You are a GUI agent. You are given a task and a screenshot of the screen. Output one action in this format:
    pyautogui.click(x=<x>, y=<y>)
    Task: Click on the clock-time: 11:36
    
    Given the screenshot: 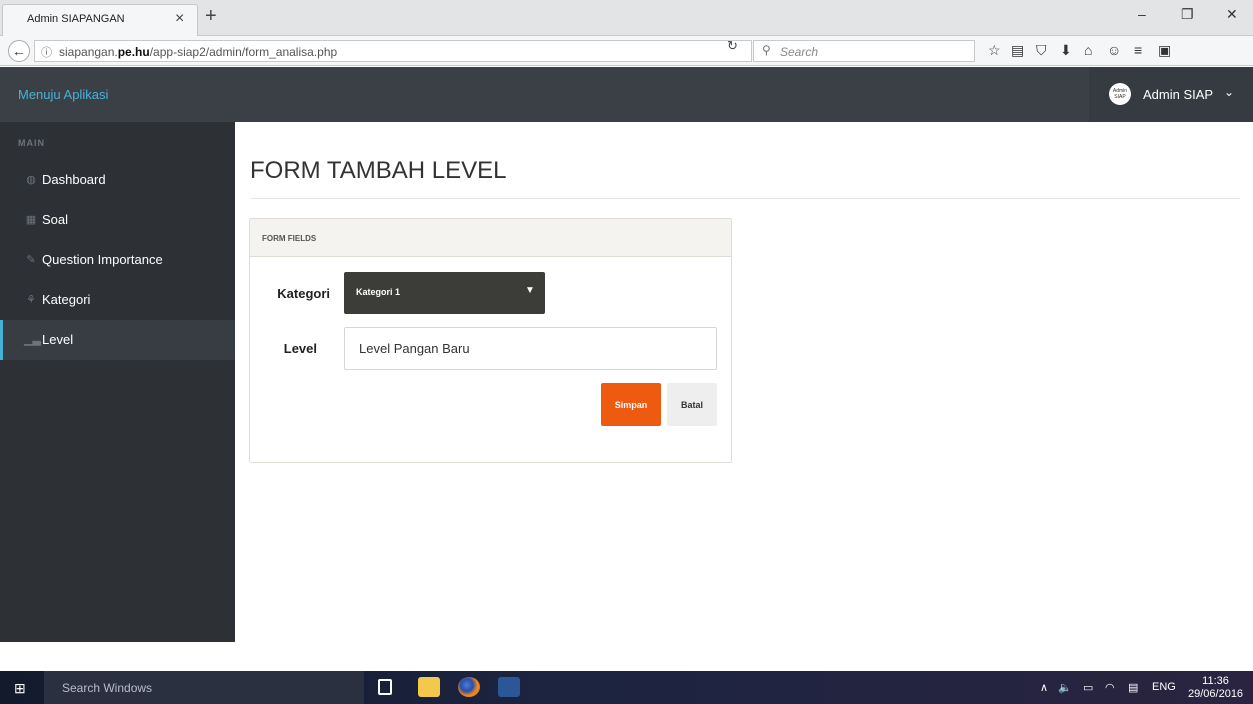 What is the action you would take?
    pyautogui.click(x=1215, y=681)
    